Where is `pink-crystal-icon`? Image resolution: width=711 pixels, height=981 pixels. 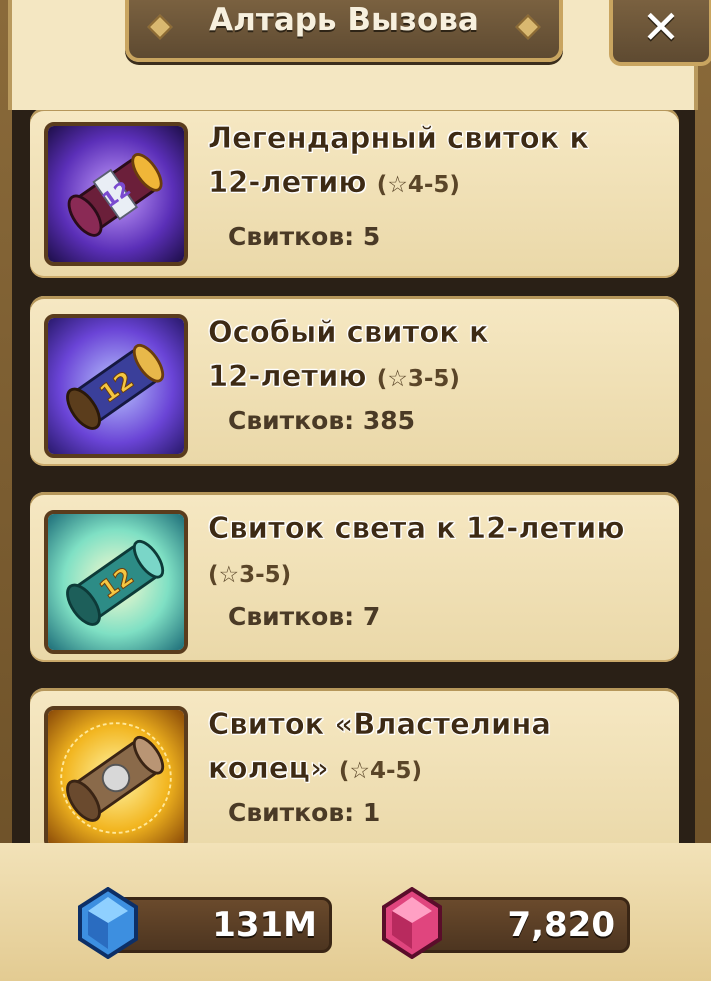 pink-crystal-icon is located at coordinates (412, 923).